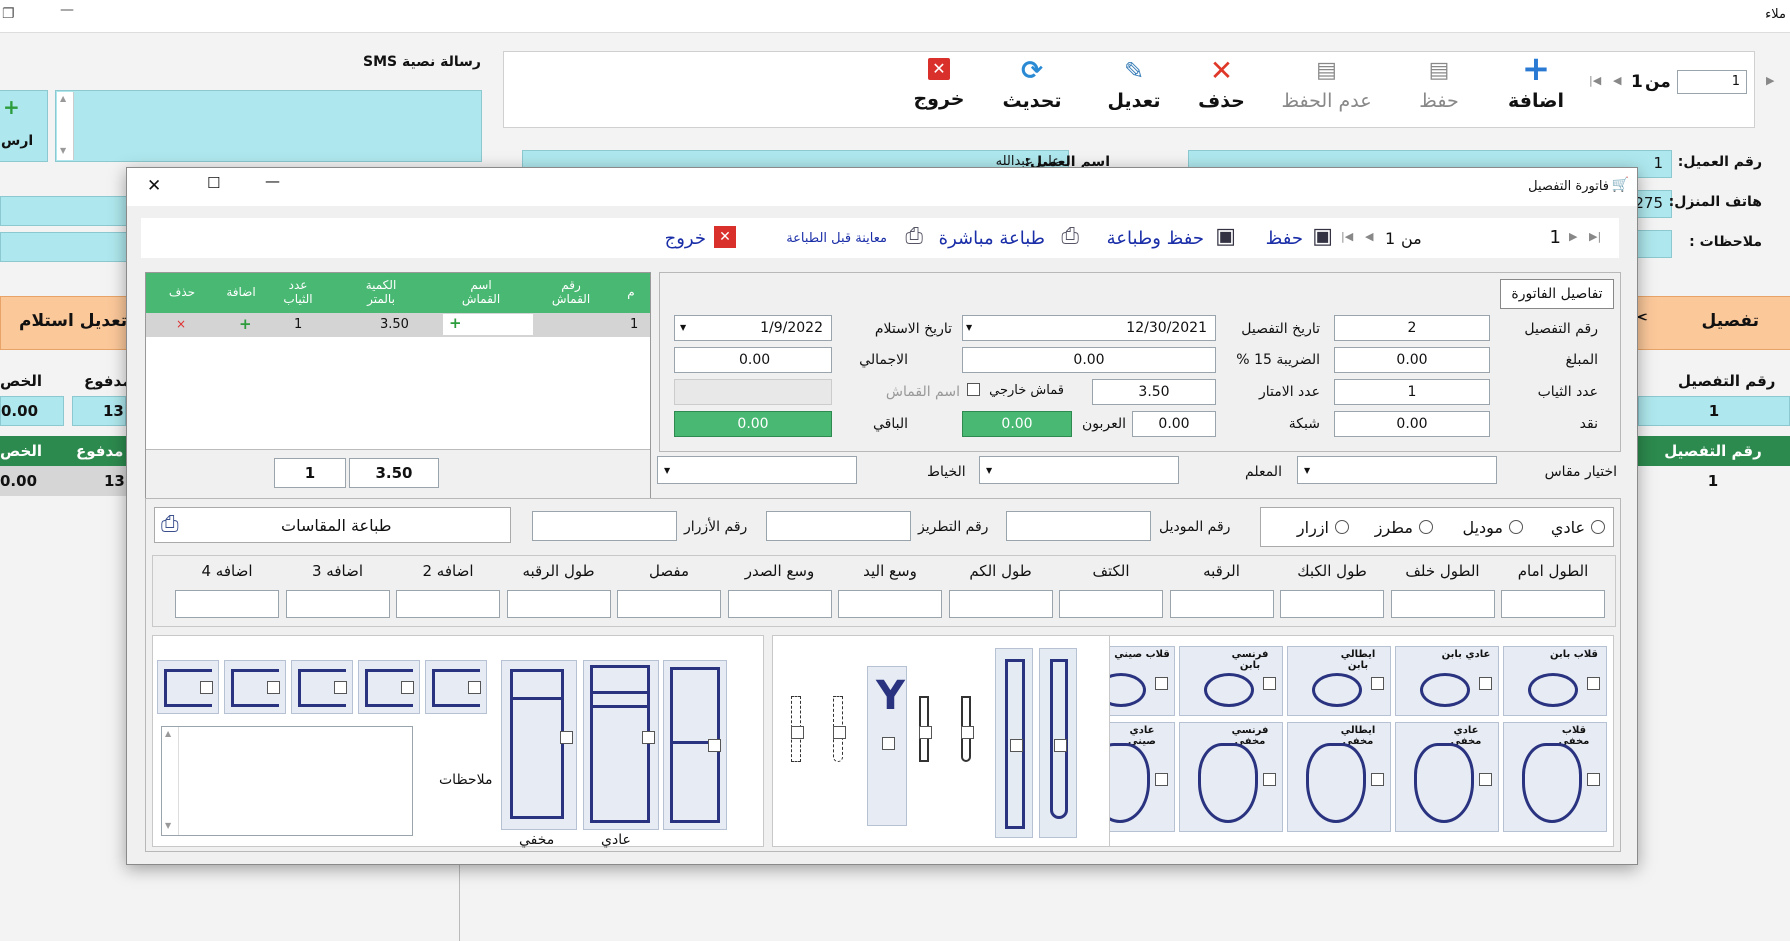 The image size is (1790, 941). What do you see at coordinates (667, 470) in the screenshot?
I see `tailor-dropdown-icon: ▼` at bounding box center [667, 470].